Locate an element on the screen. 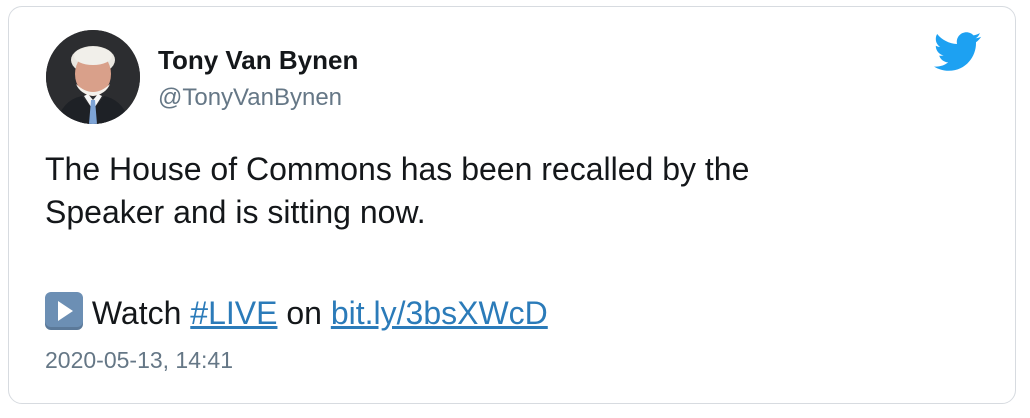  watch-line: Watch #LIVE on bit.ly/3bsXWcD is located at coordinates (296, 313).